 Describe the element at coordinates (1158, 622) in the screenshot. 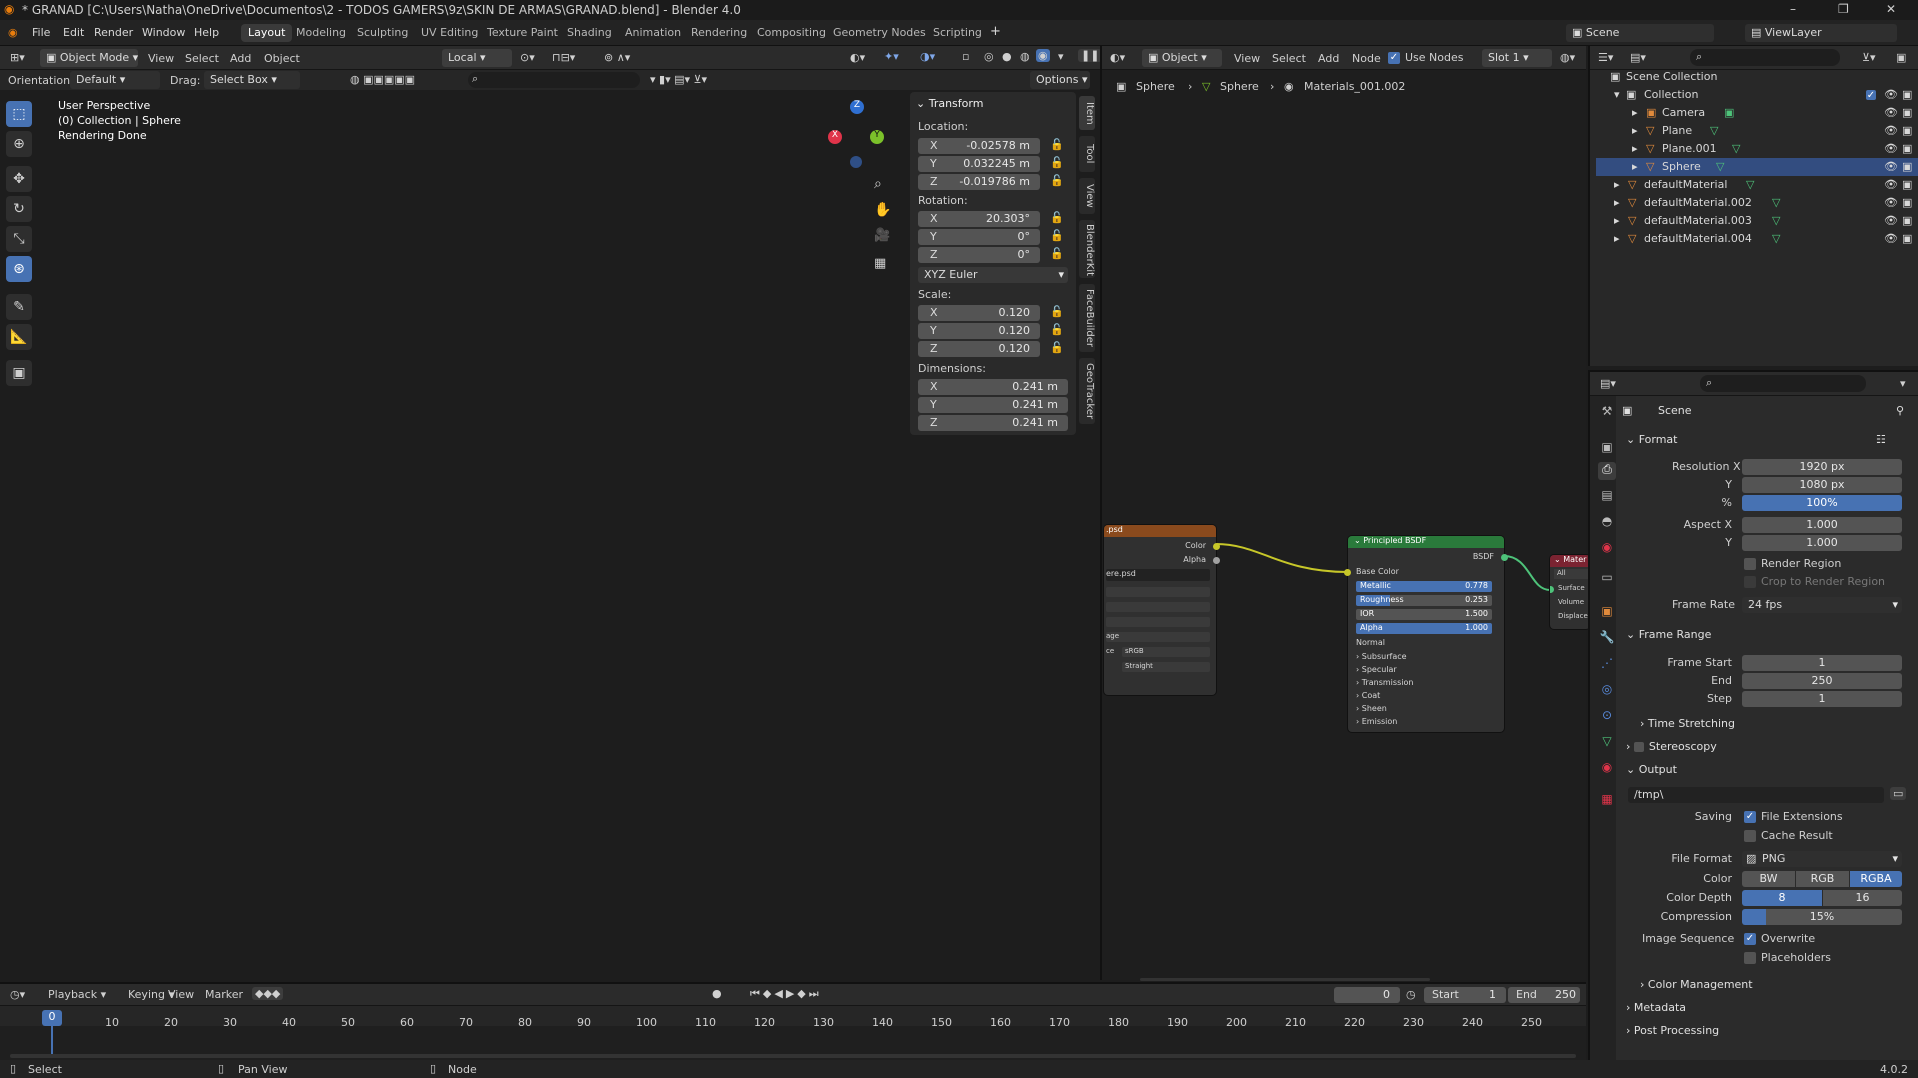

I see `extension-dropdown` at that location.